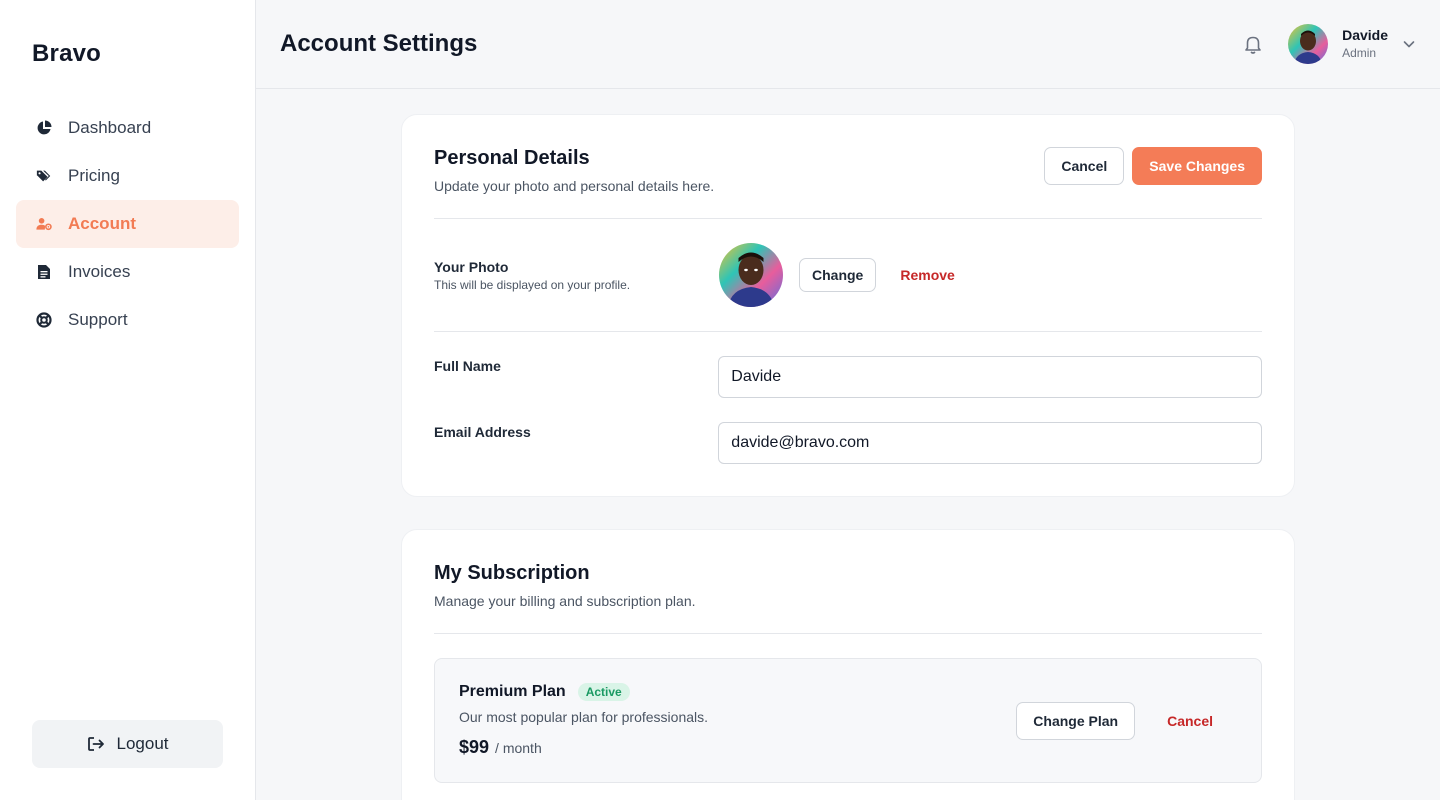 The width and height of the screenshot is (1440, 800). What do you see at coordinates (96, 744) in the screenshot?
I see `logout-icon` at bounding box center [96, 744].